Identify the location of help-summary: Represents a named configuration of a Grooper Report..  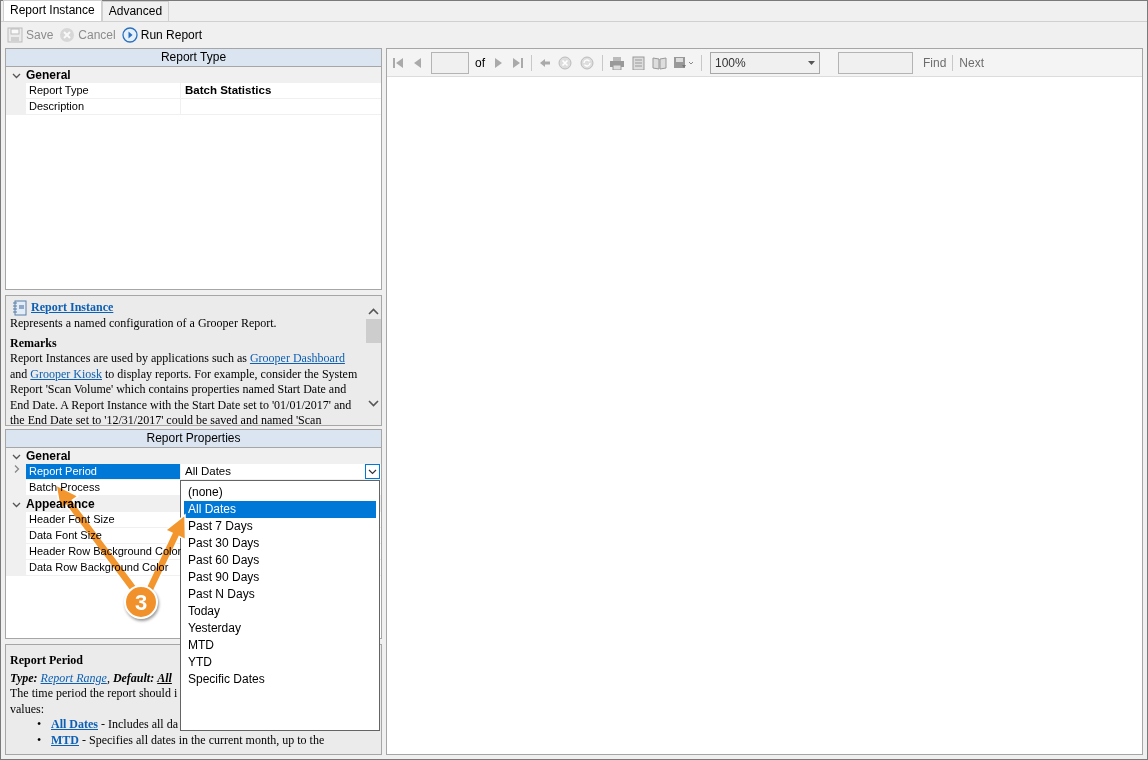
(144, 324).